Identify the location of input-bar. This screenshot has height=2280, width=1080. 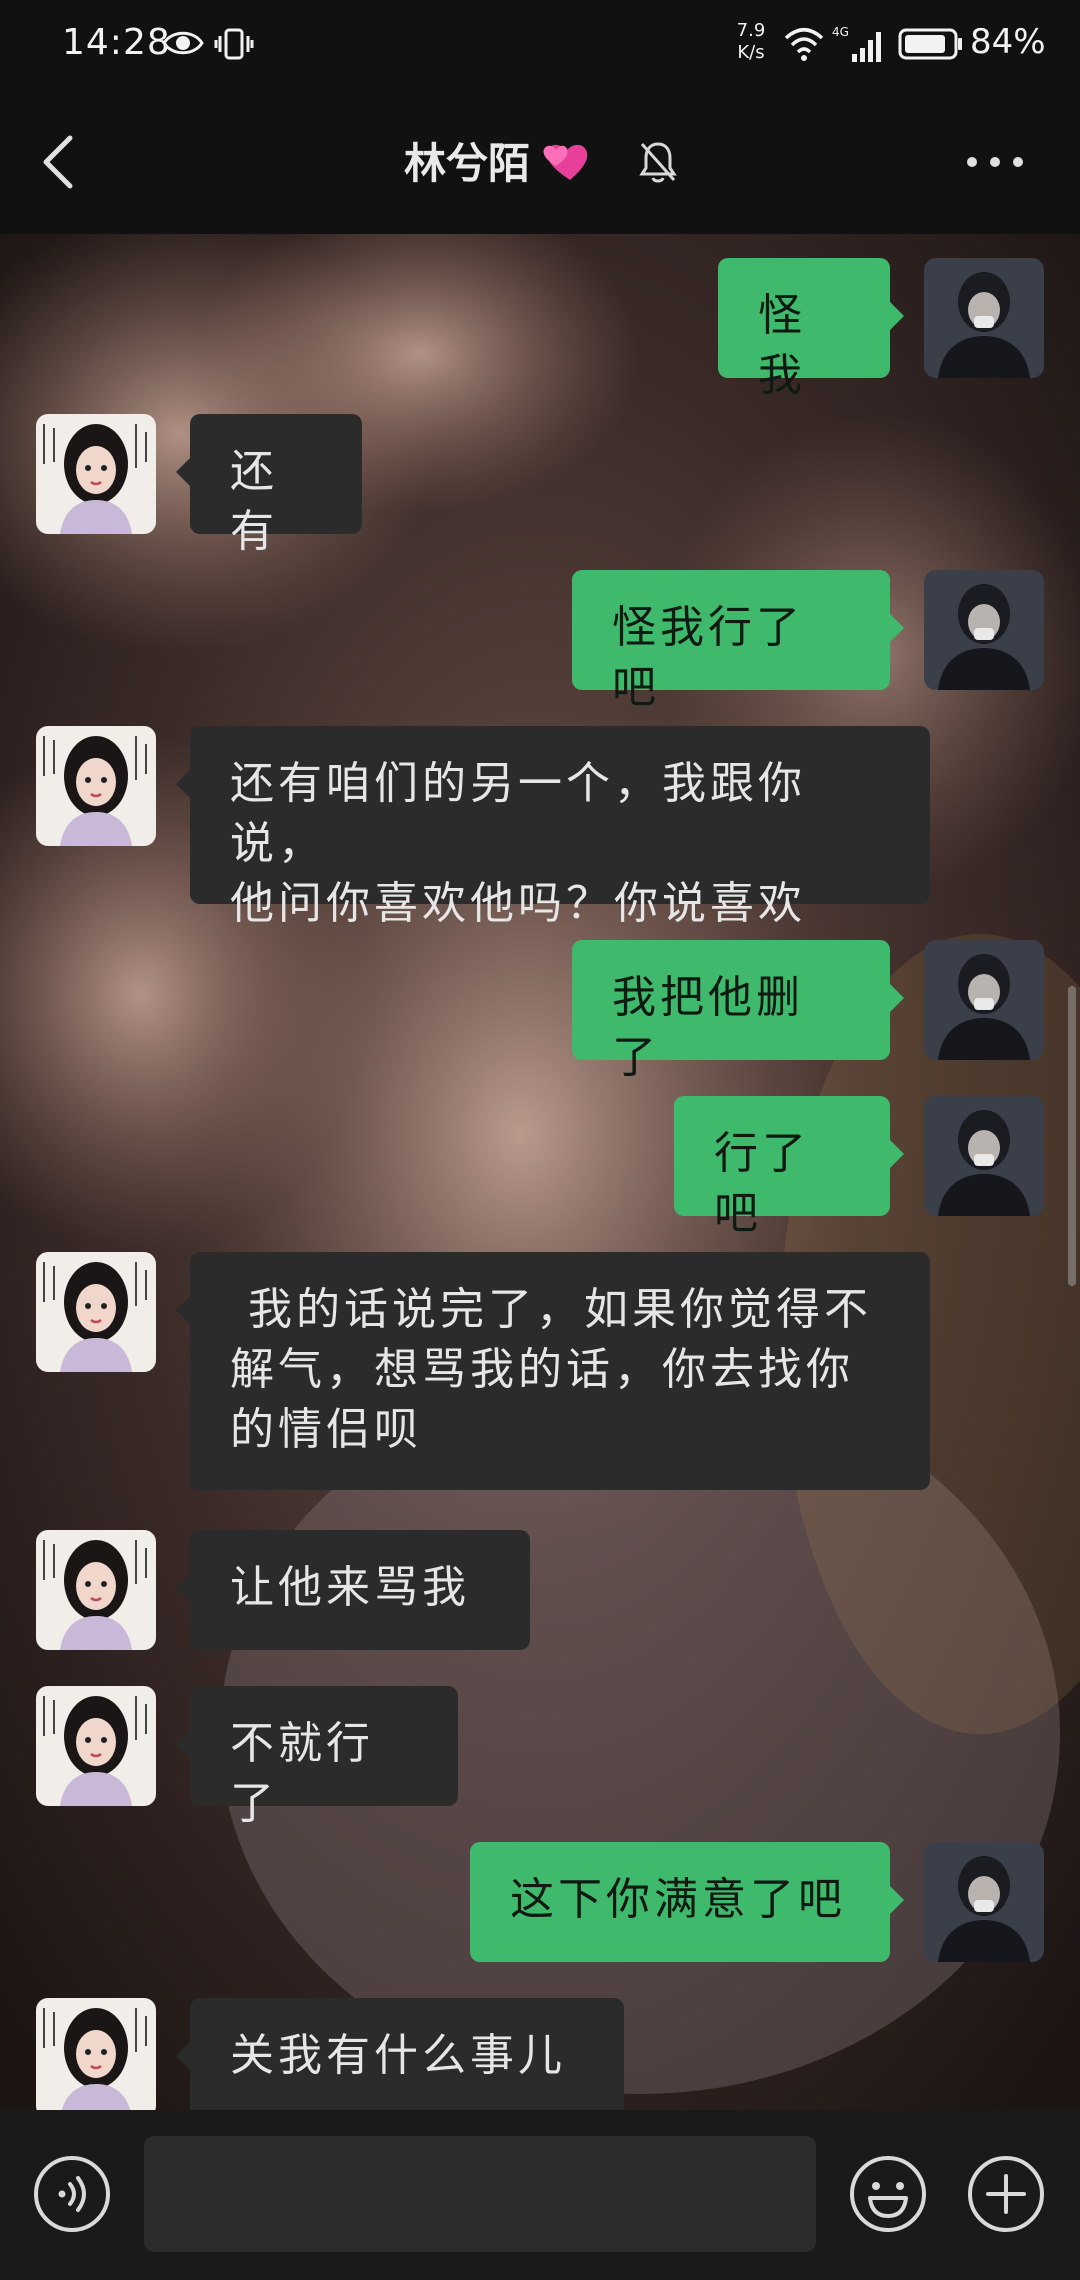
(540, 2195).